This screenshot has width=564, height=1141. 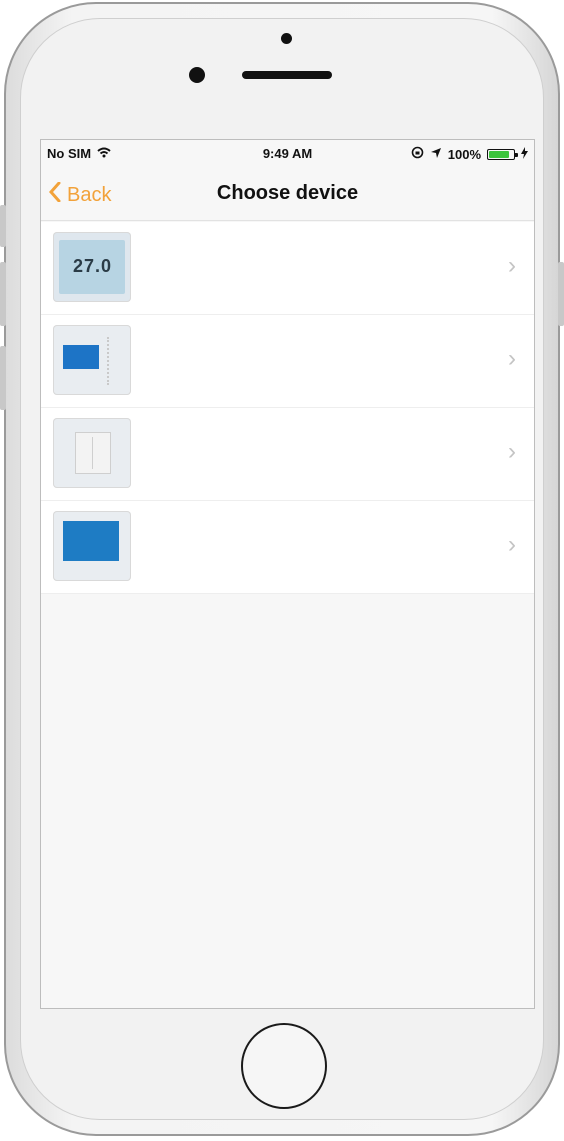 What do you see at coordinates (286, 38) in the screenshot?
I see `front-camera` at bounding box center [286, 38].